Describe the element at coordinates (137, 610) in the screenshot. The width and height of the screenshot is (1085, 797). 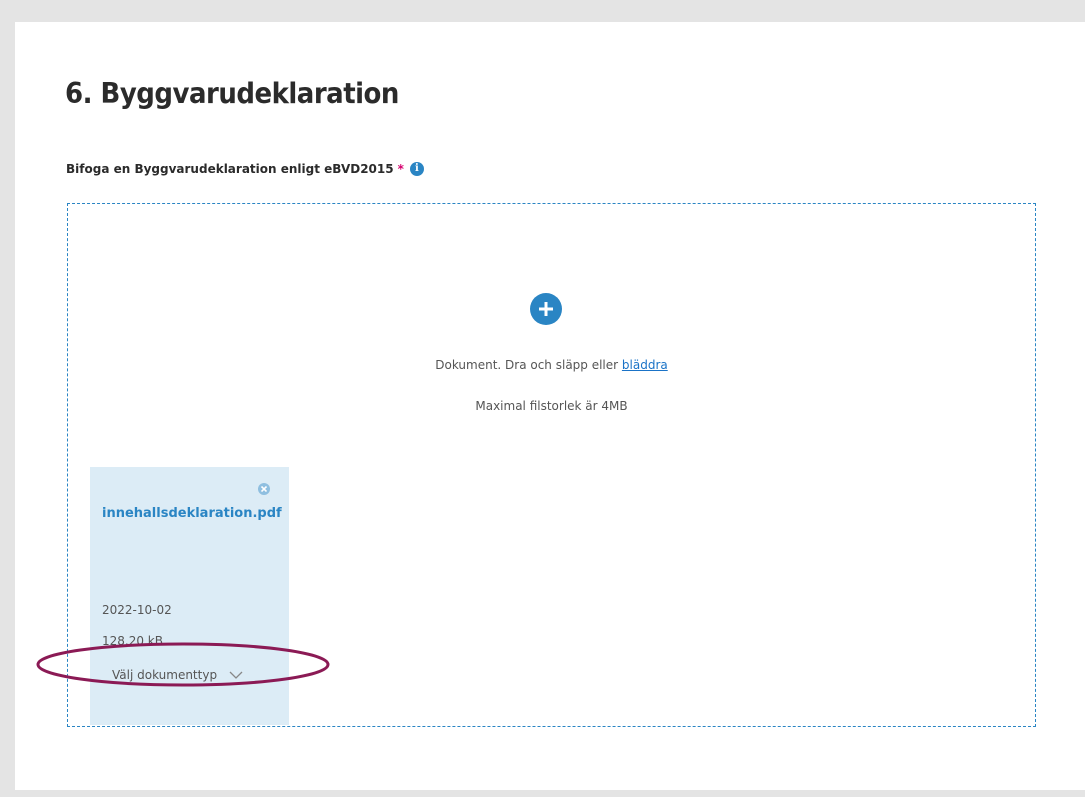
I see `file-date: 2022-10-02` at that location.